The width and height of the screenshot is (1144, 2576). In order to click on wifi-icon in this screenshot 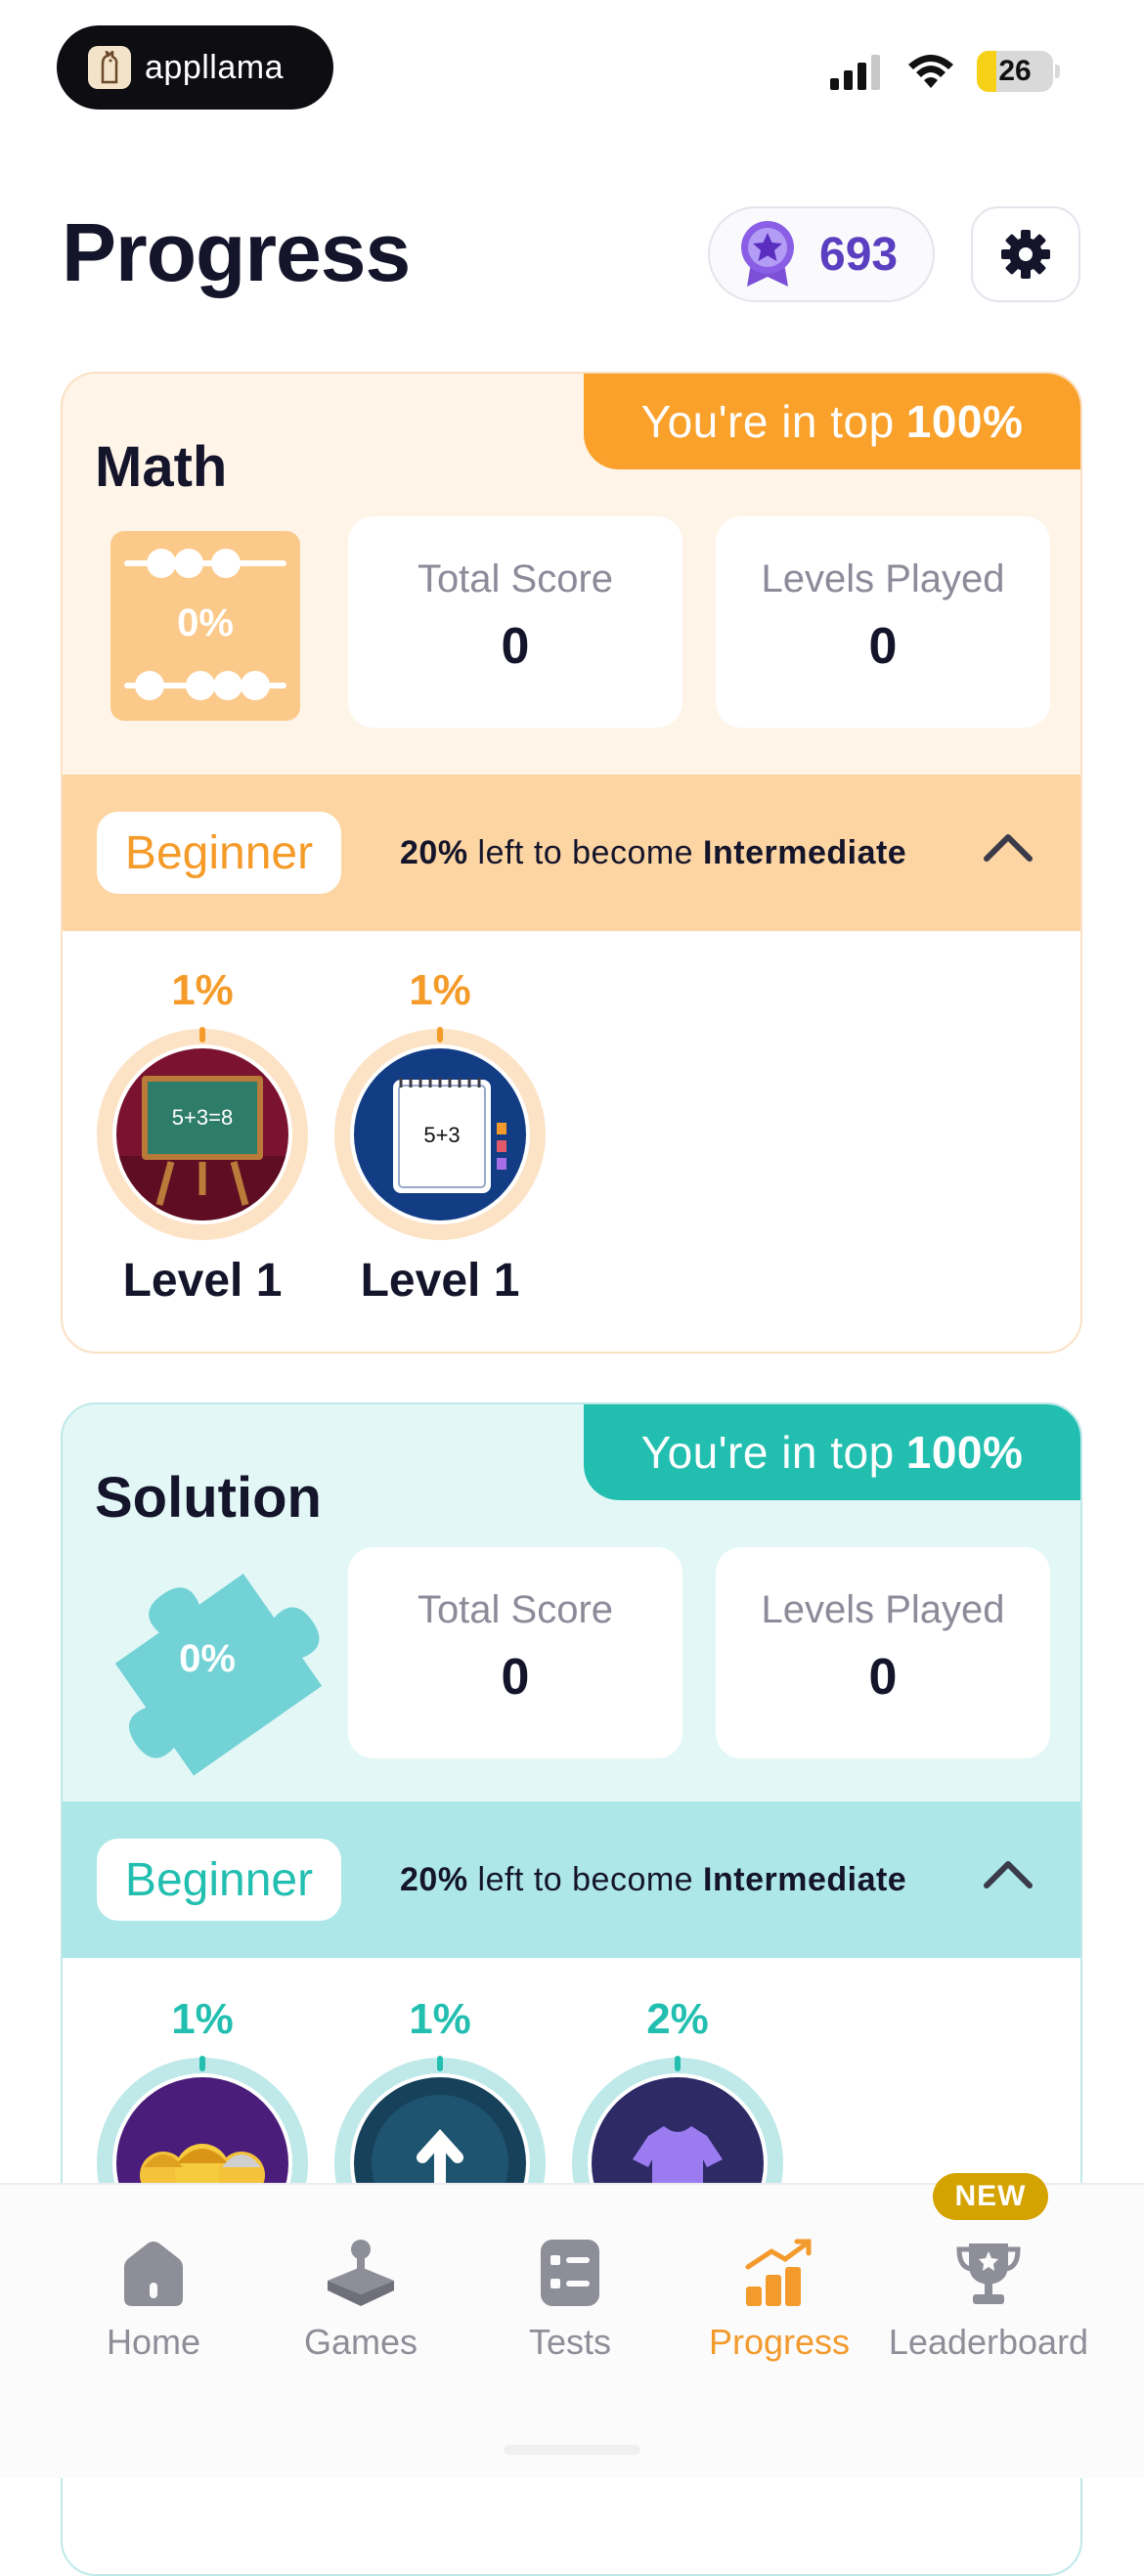, I will do `click(930, 71)`.